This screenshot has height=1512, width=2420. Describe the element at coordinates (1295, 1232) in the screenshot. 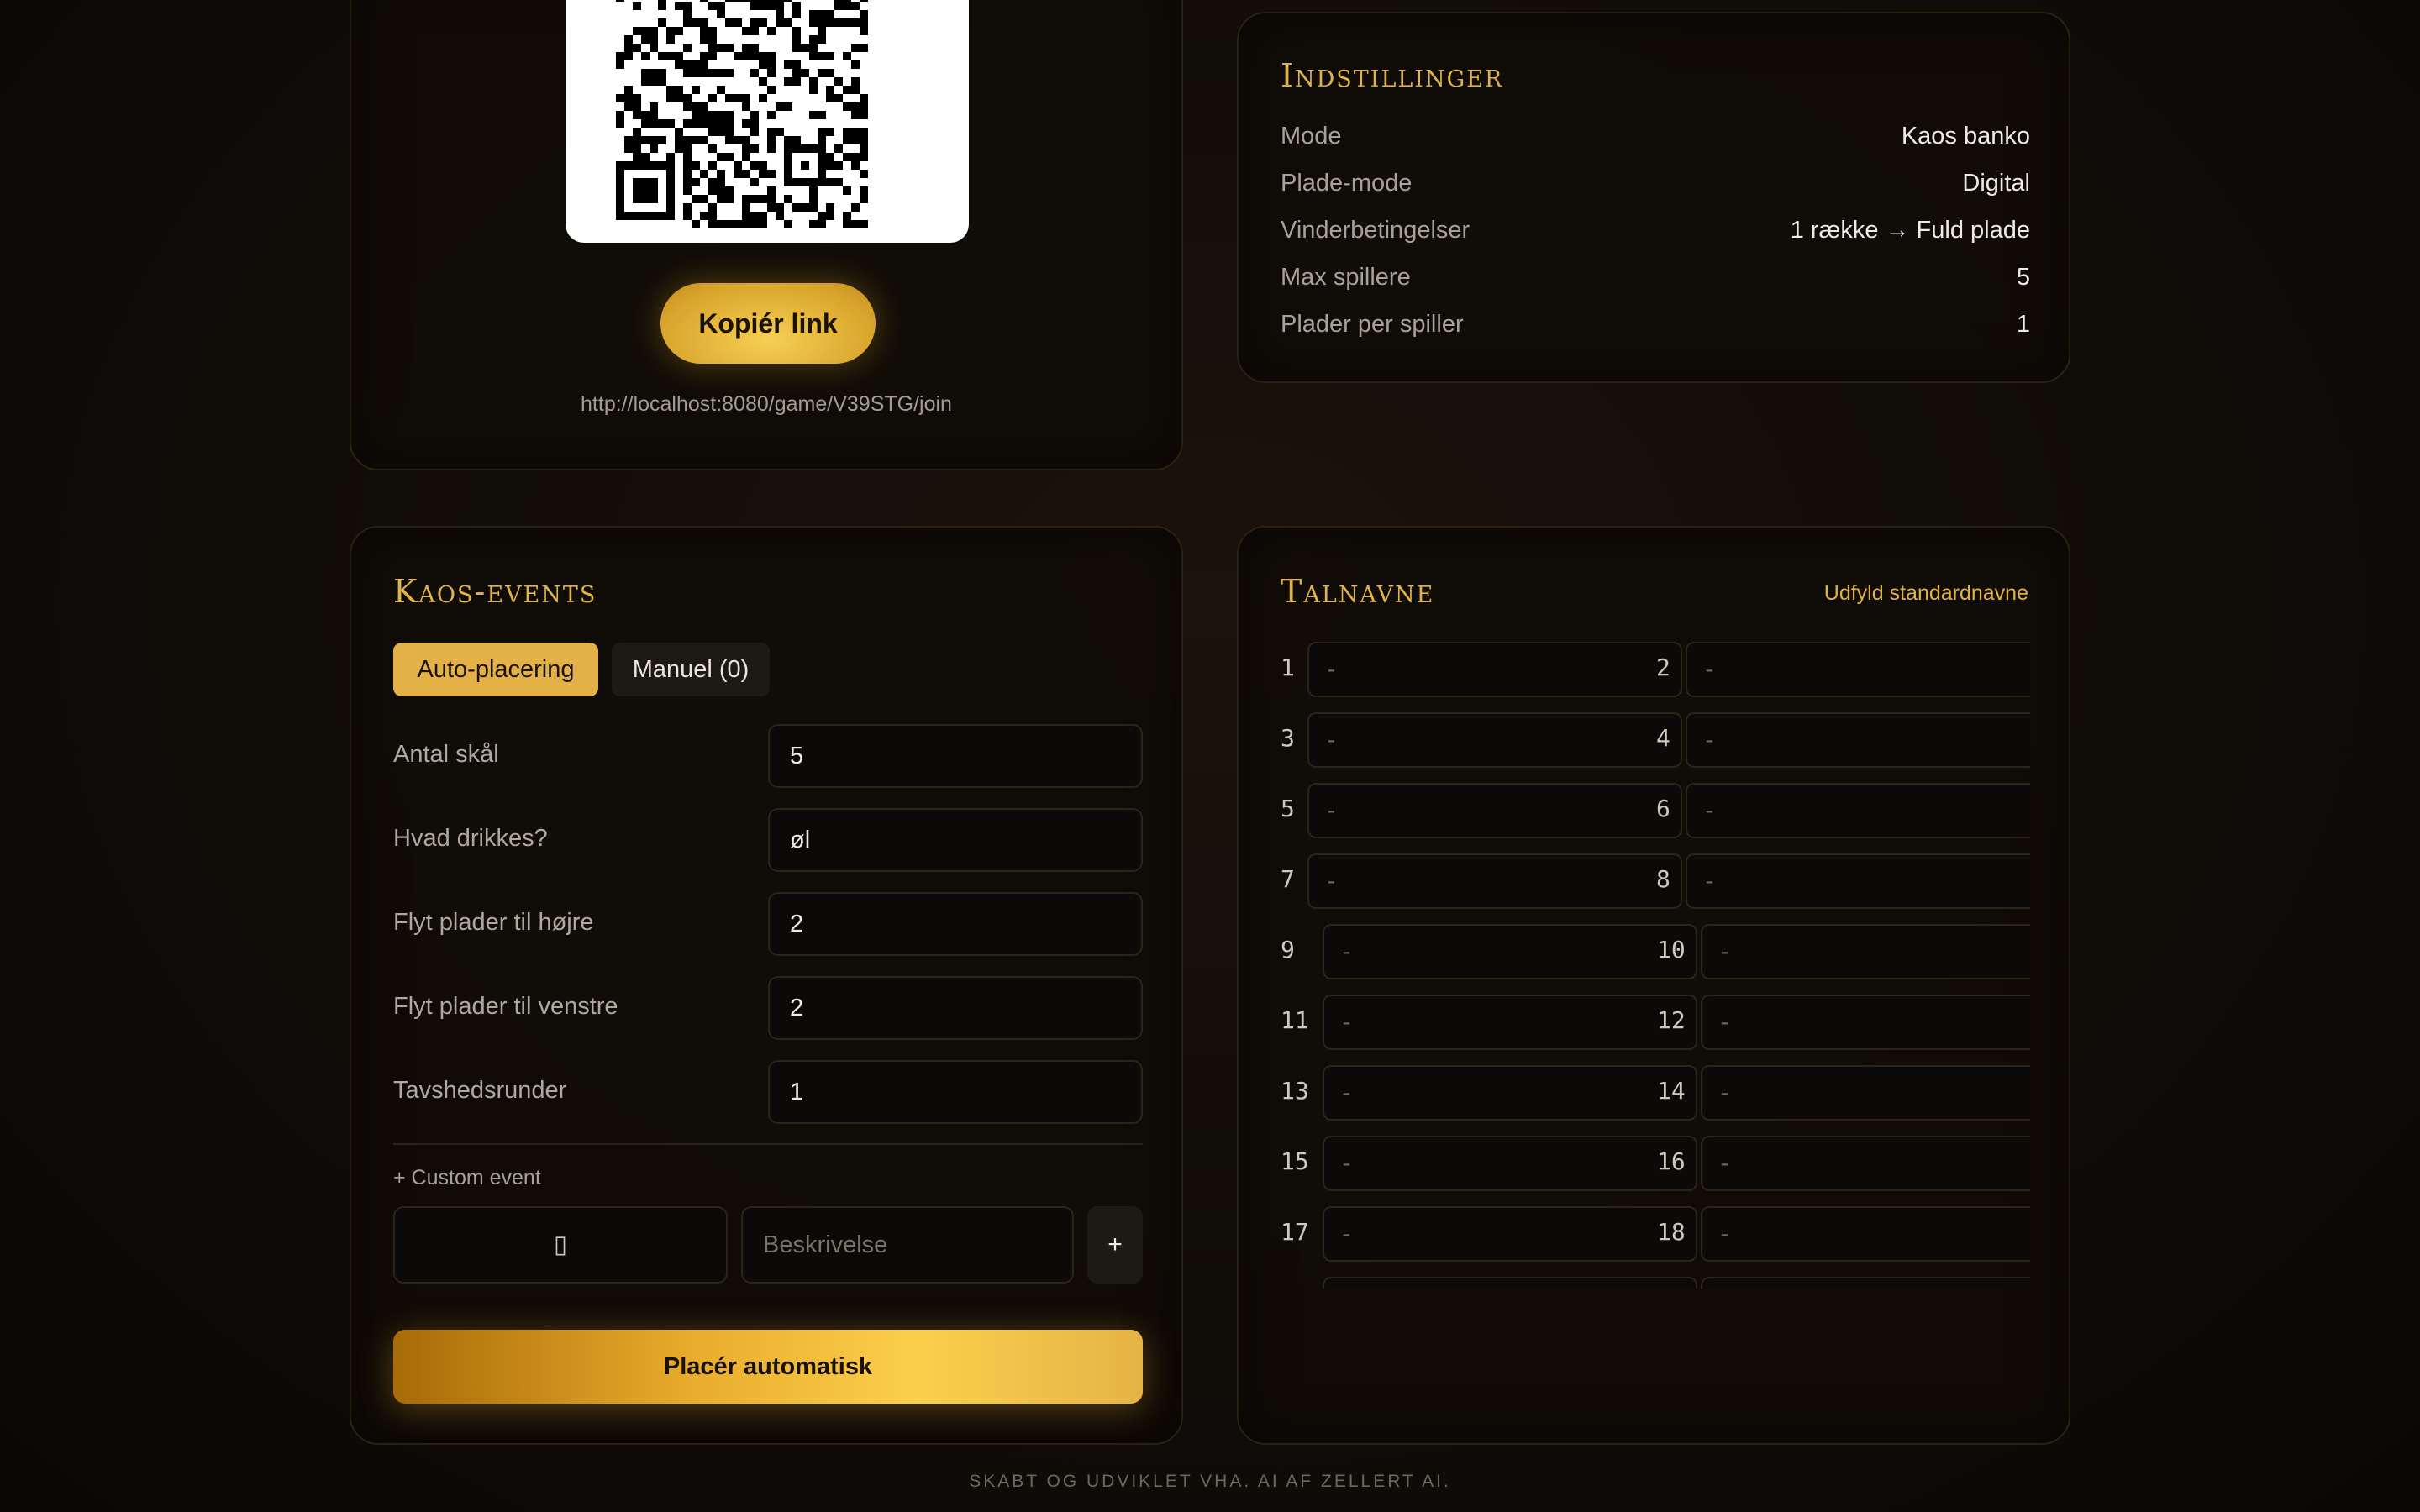

I see `number-label: 17` at that location.